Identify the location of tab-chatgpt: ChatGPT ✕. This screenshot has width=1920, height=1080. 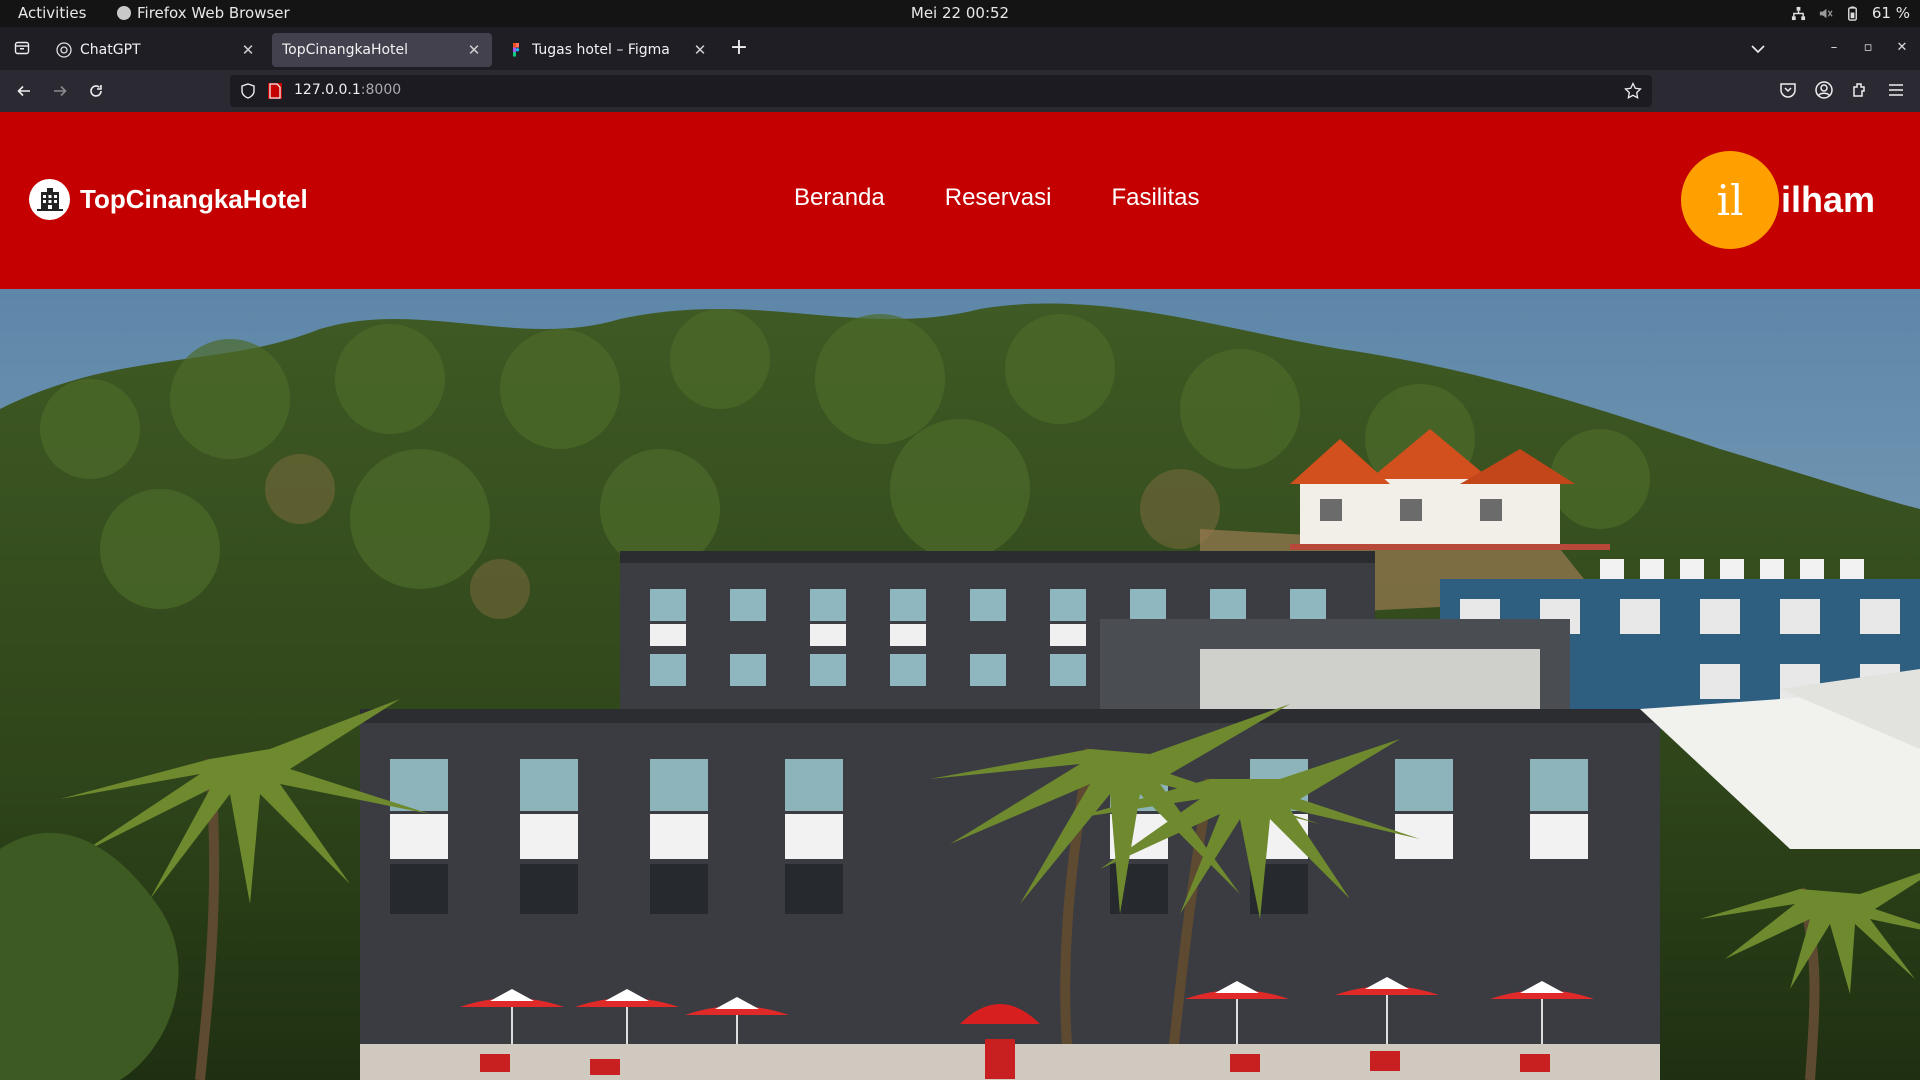
(156, 50).